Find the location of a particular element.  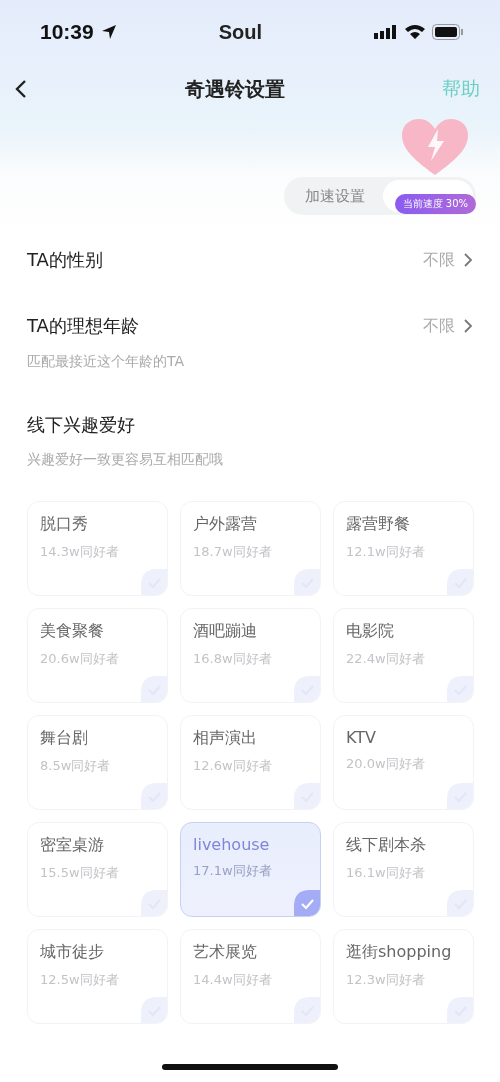

interest-name: 舞台剧 is located at coordinates (64, 738).